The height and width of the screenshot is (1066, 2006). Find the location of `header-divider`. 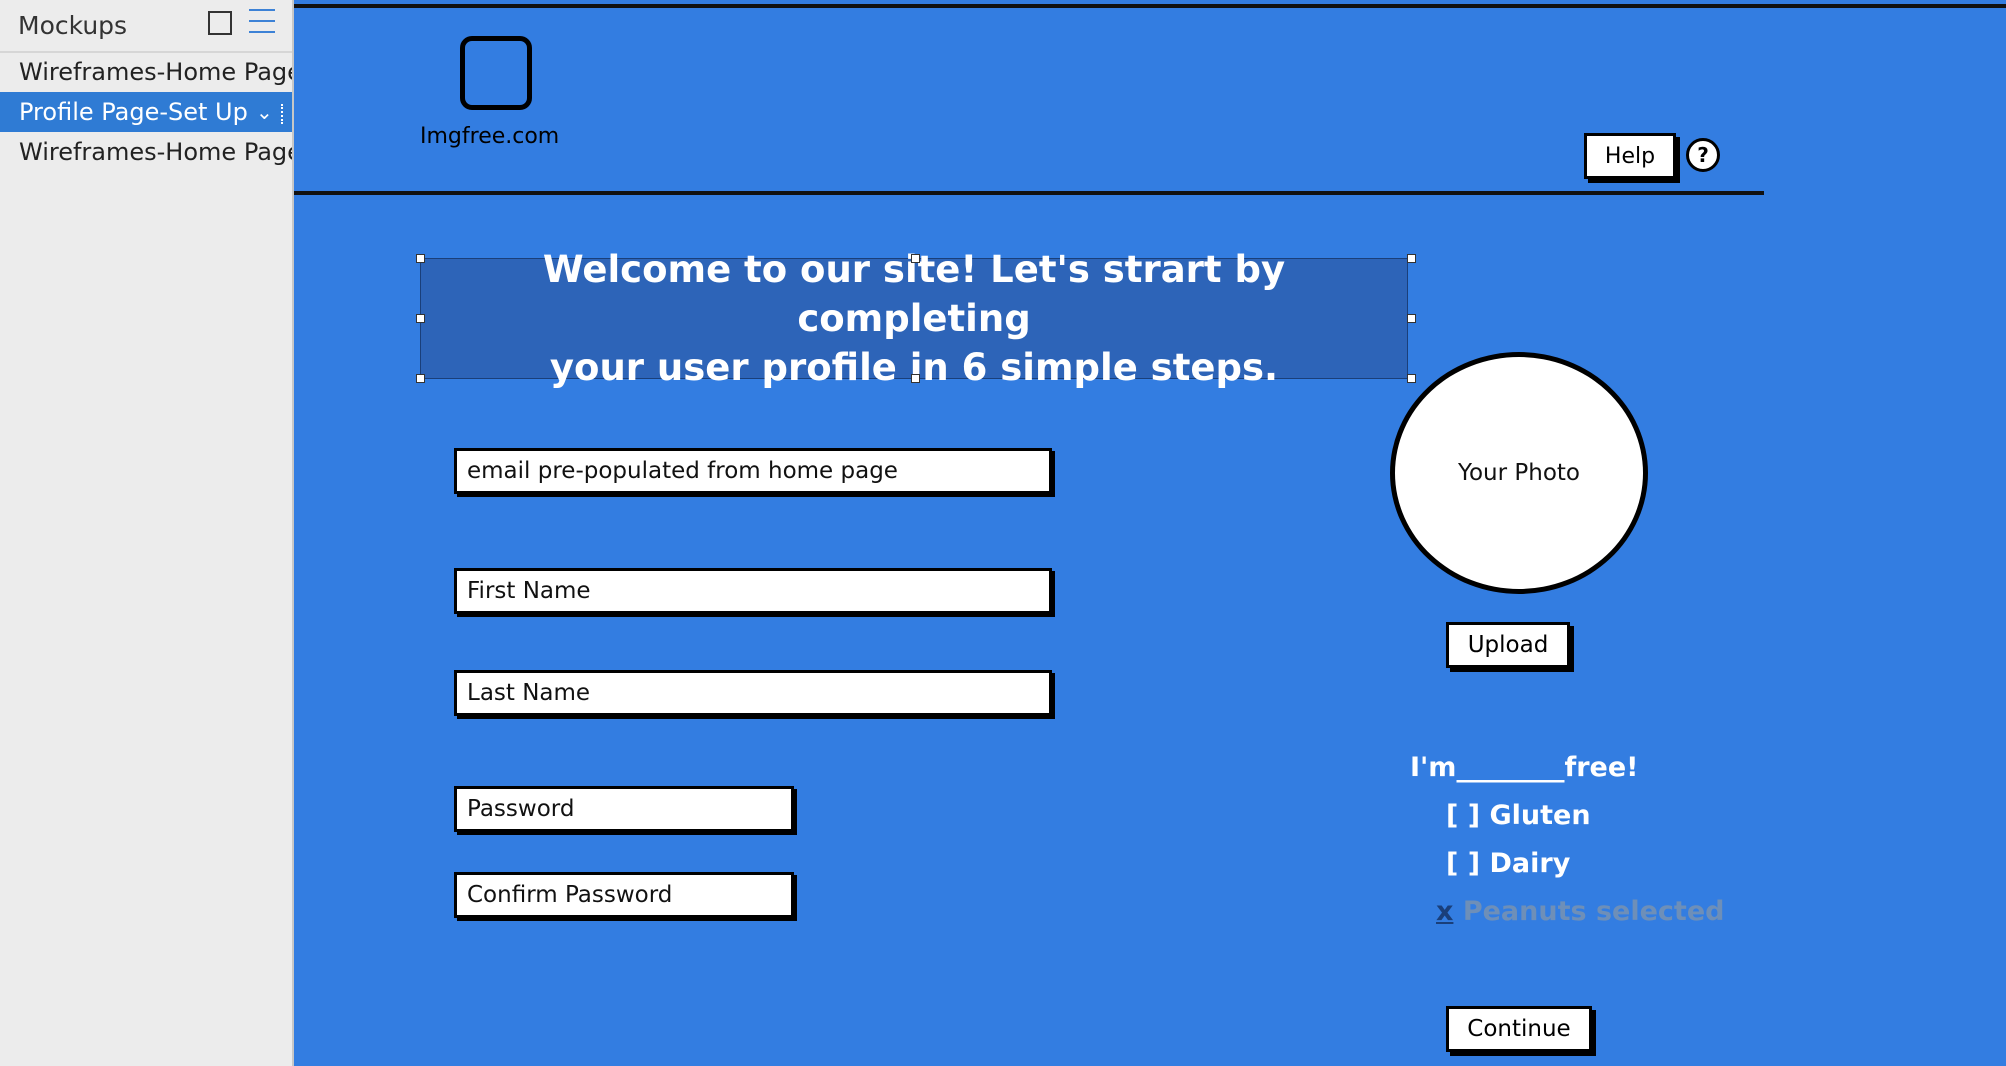

header-divider is located at coordinates (1029, 193).